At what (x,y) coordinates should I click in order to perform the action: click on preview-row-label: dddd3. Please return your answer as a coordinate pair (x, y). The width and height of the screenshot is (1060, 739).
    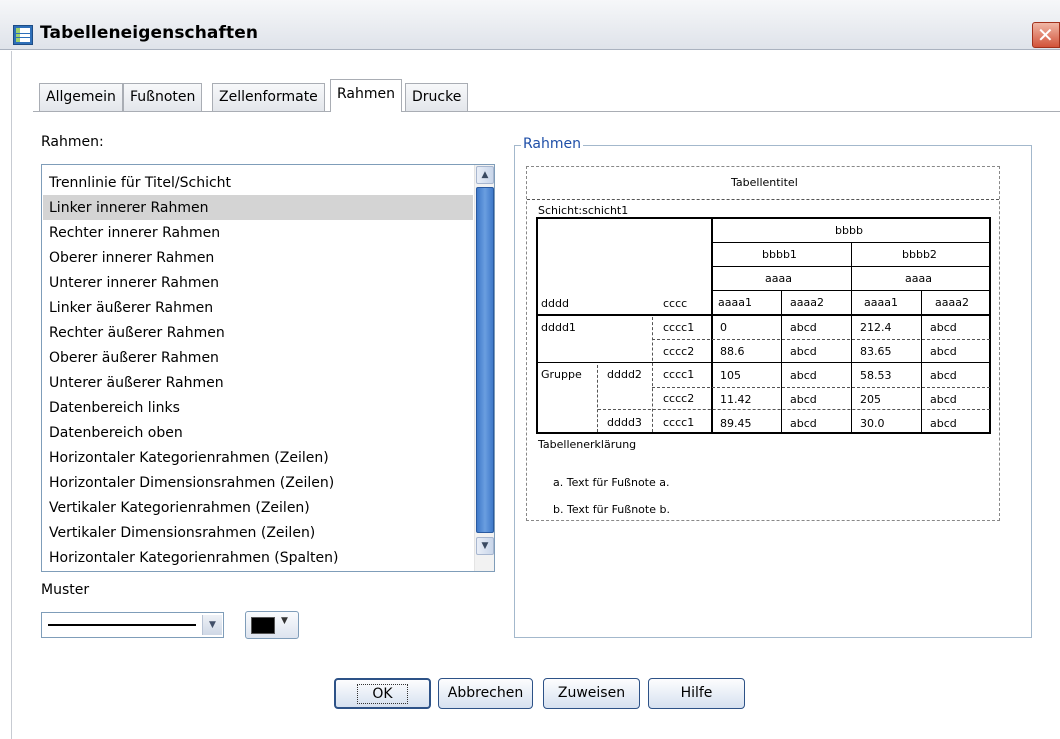
    Looking at the image, I should click on (624, 422).